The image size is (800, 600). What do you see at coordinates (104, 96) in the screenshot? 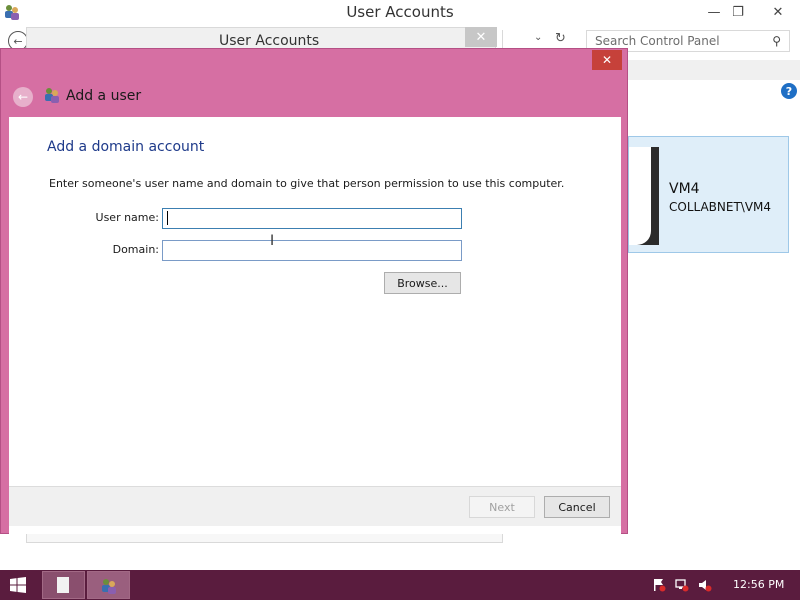
I see `dialog-title: Add a user` at bounding box center [104, 96].